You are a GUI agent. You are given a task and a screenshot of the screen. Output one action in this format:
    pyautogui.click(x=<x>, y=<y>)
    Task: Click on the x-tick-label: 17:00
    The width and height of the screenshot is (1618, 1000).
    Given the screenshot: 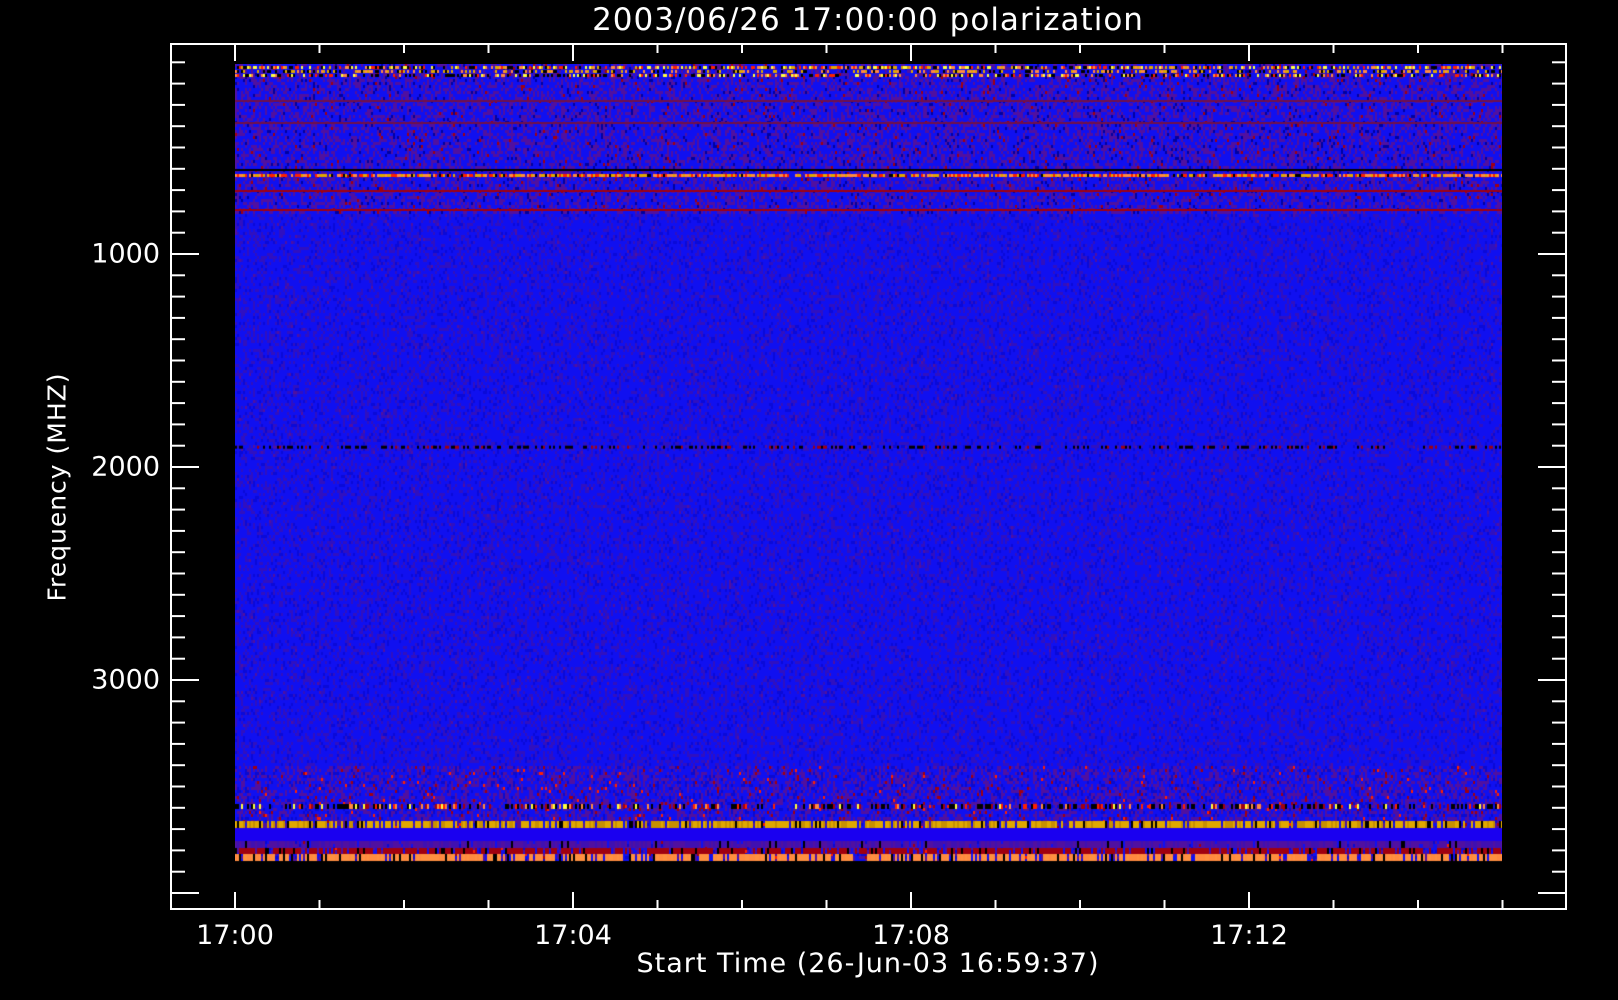 What is the action you would take?
    pyautogui.click(x=235, y=935)
    